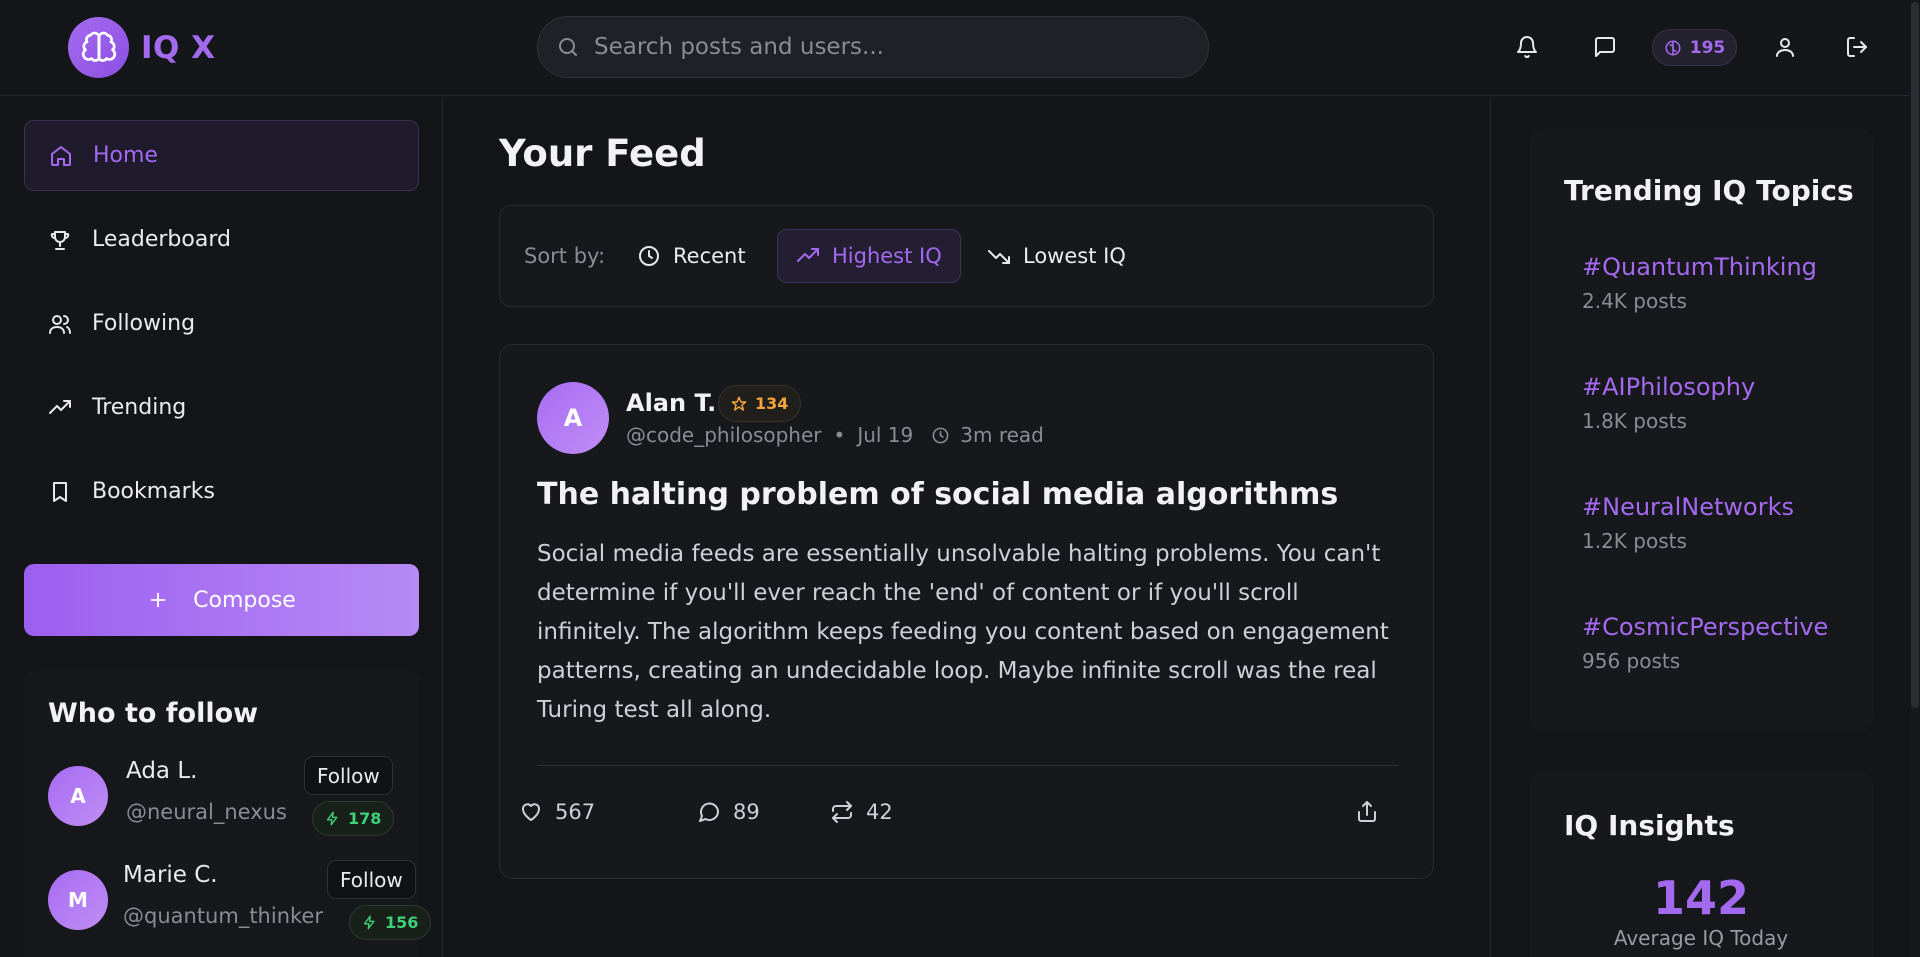  What do you see at coordinates (999, 256) in the screenshot?
I see `trending-down-icon` at bounding box center [999, 256].